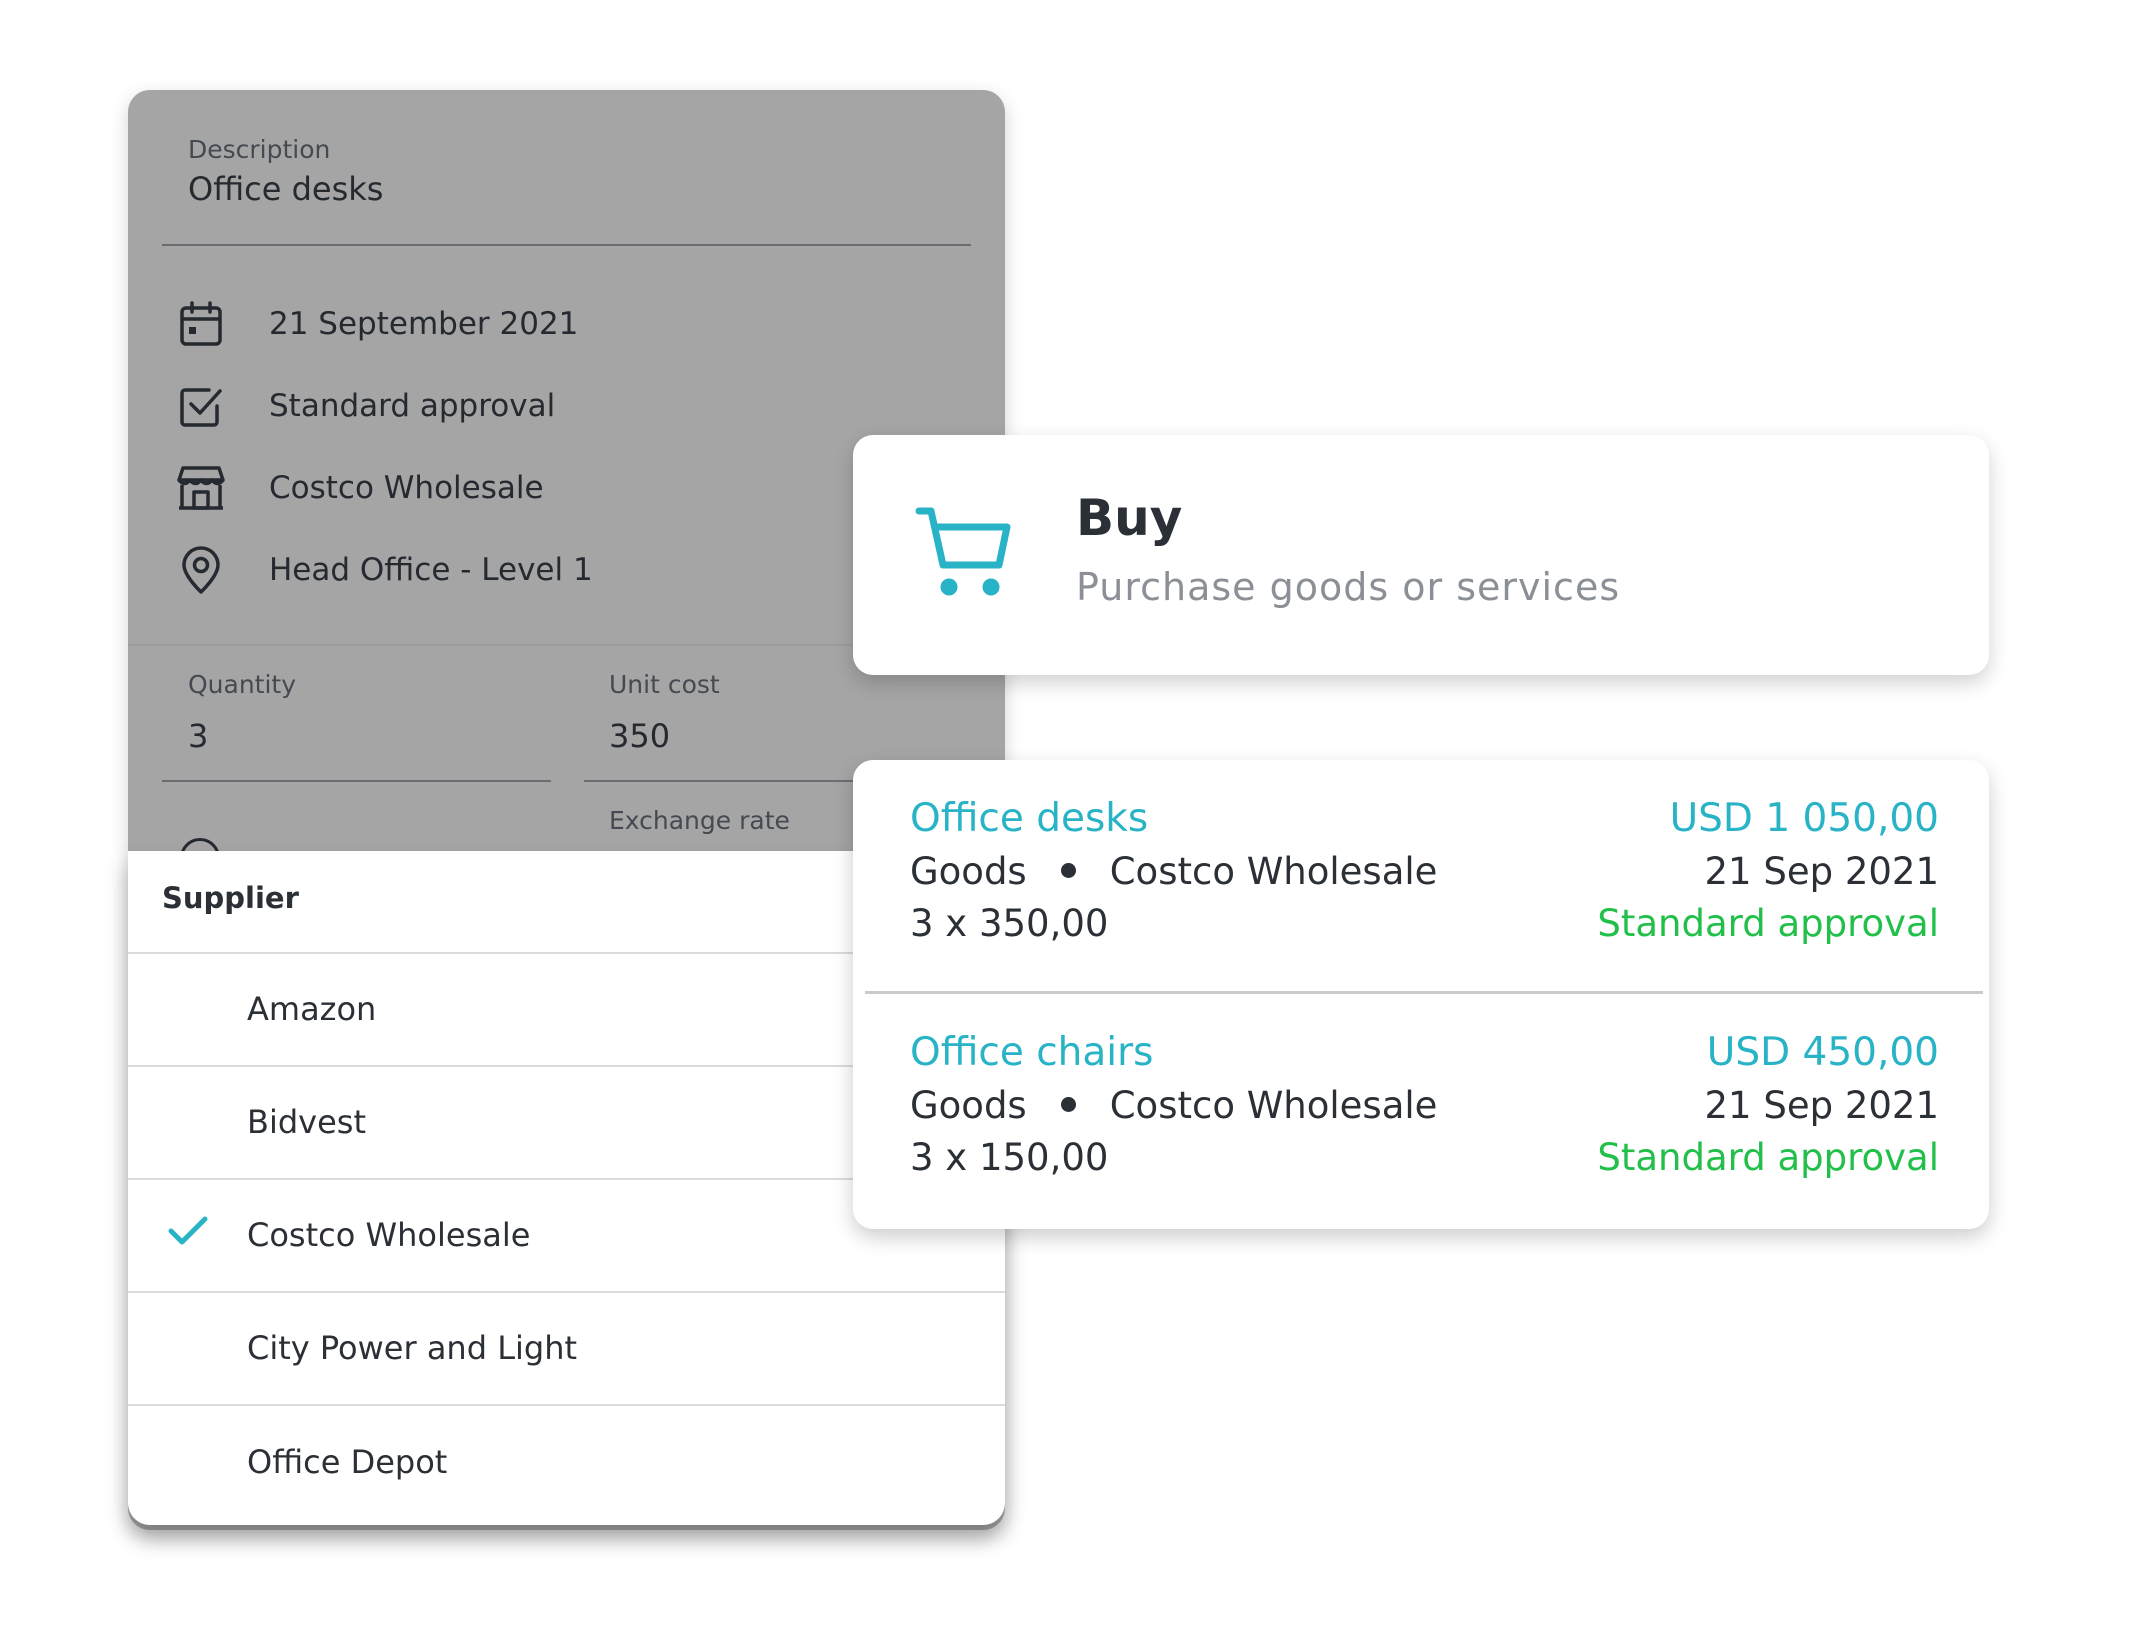 Image resolution: width=2129 pixels, height=1625 pixels. I want to click on buy-subtitle: Purchase goods or services, so click(1348, 587).